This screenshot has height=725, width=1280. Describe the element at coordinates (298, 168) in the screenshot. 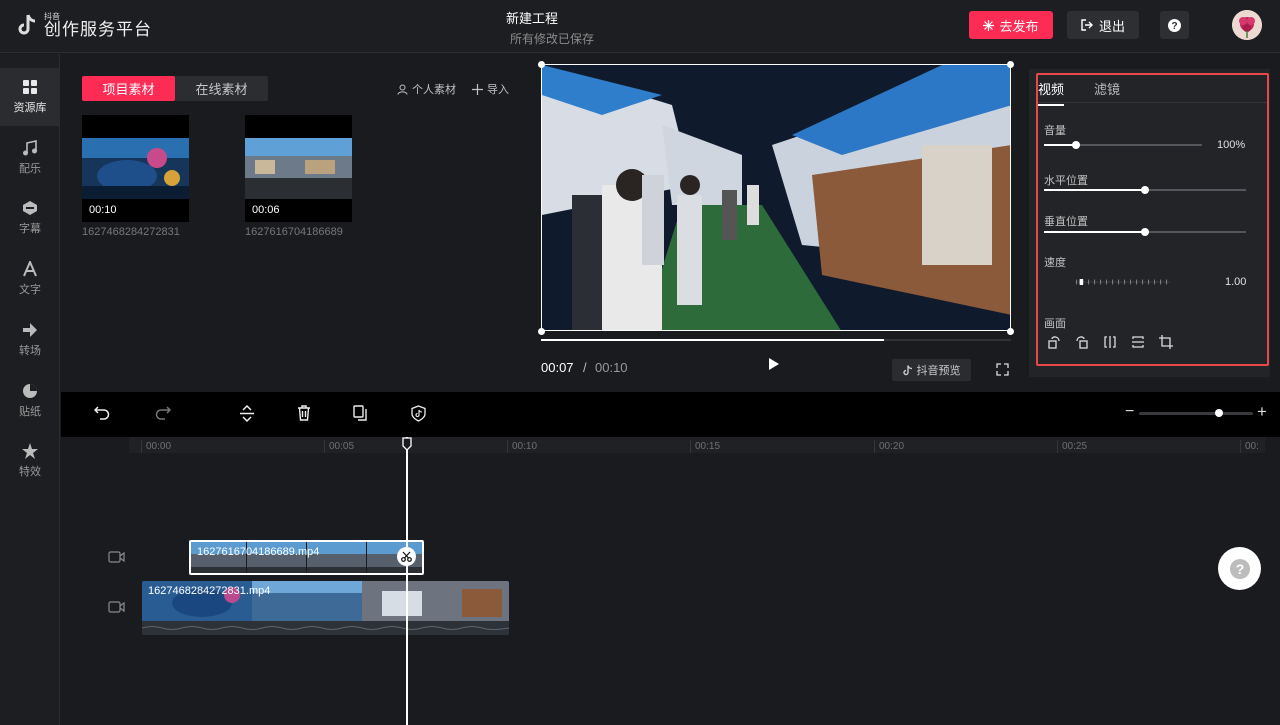

I see `media-item: 00:06` at that location.